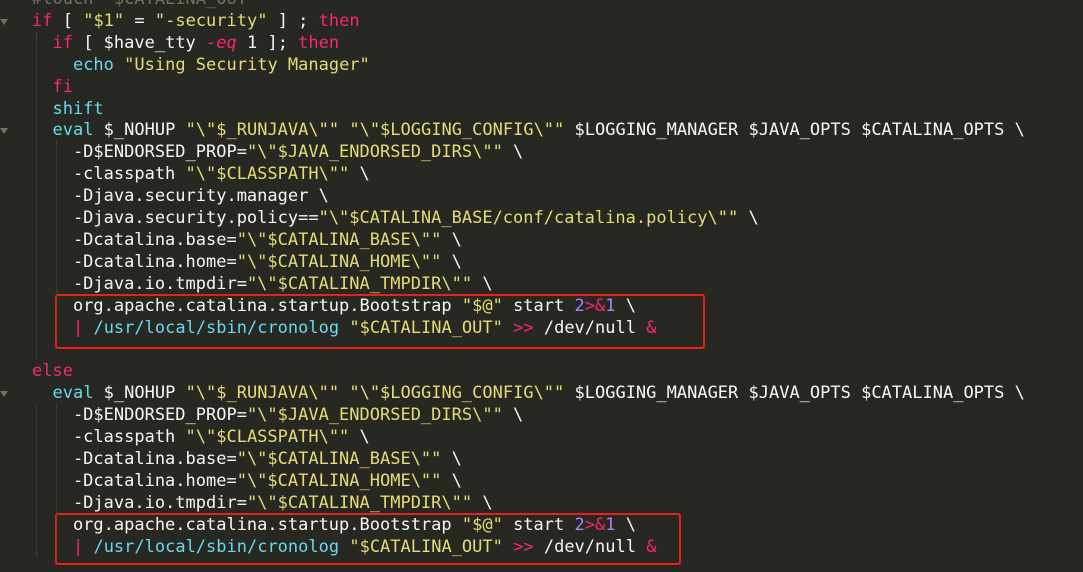 The width and height of the screenshot is (1083, 572). Describe the element at coordinates (247, 64) in the screenshot. I see `code-token: "Using Security Manager"` at that location.